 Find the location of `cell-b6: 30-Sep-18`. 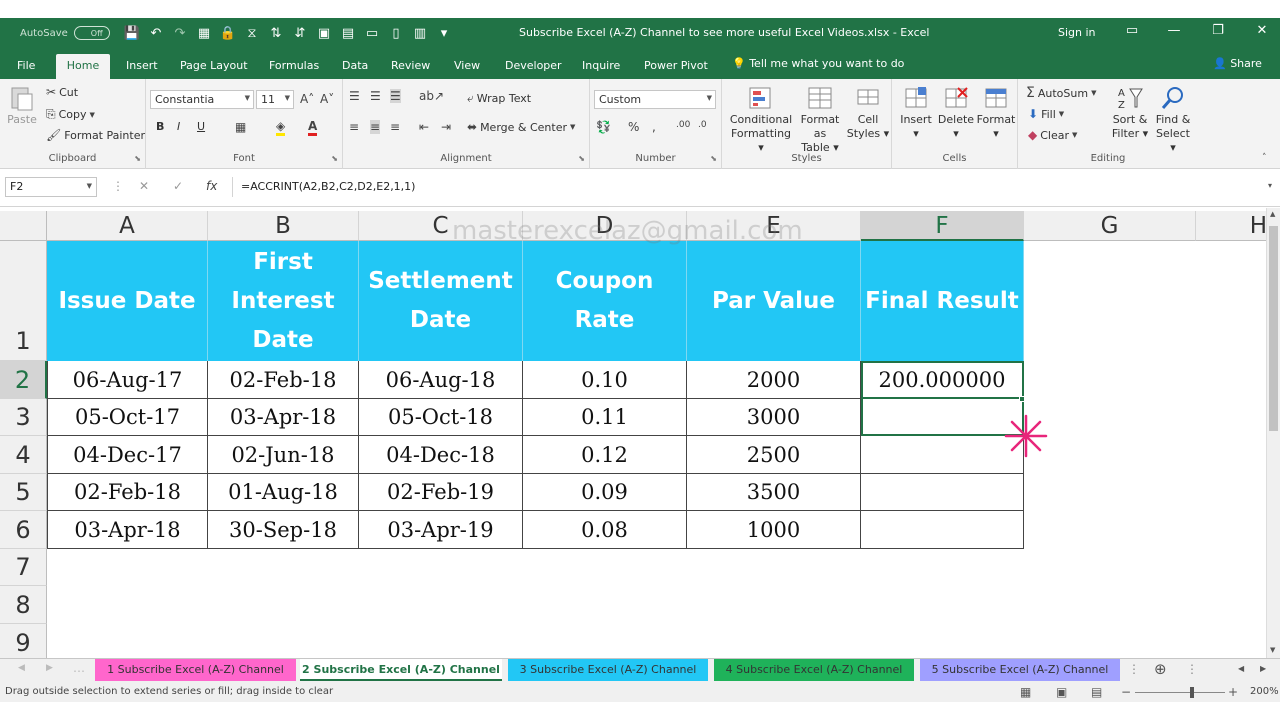

cell-b6: 30-Sep-18 is located at coordinates (283, 530).